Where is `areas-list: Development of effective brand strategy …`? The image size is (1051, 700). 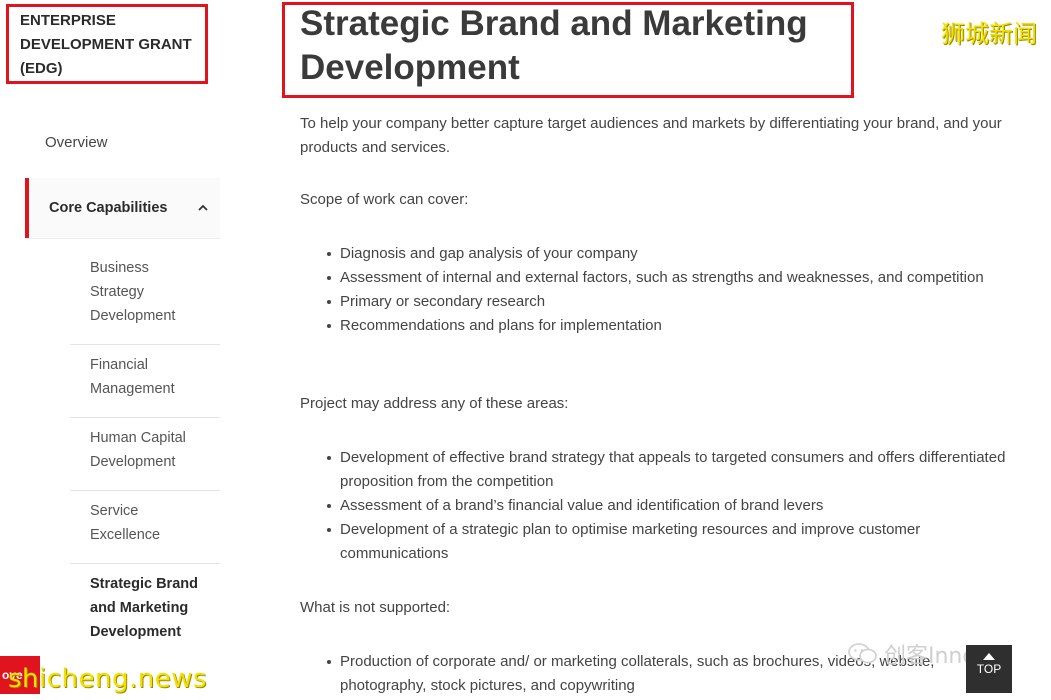 areas-list: Development of effective brand strategy … is located at coordinates (660, 506).